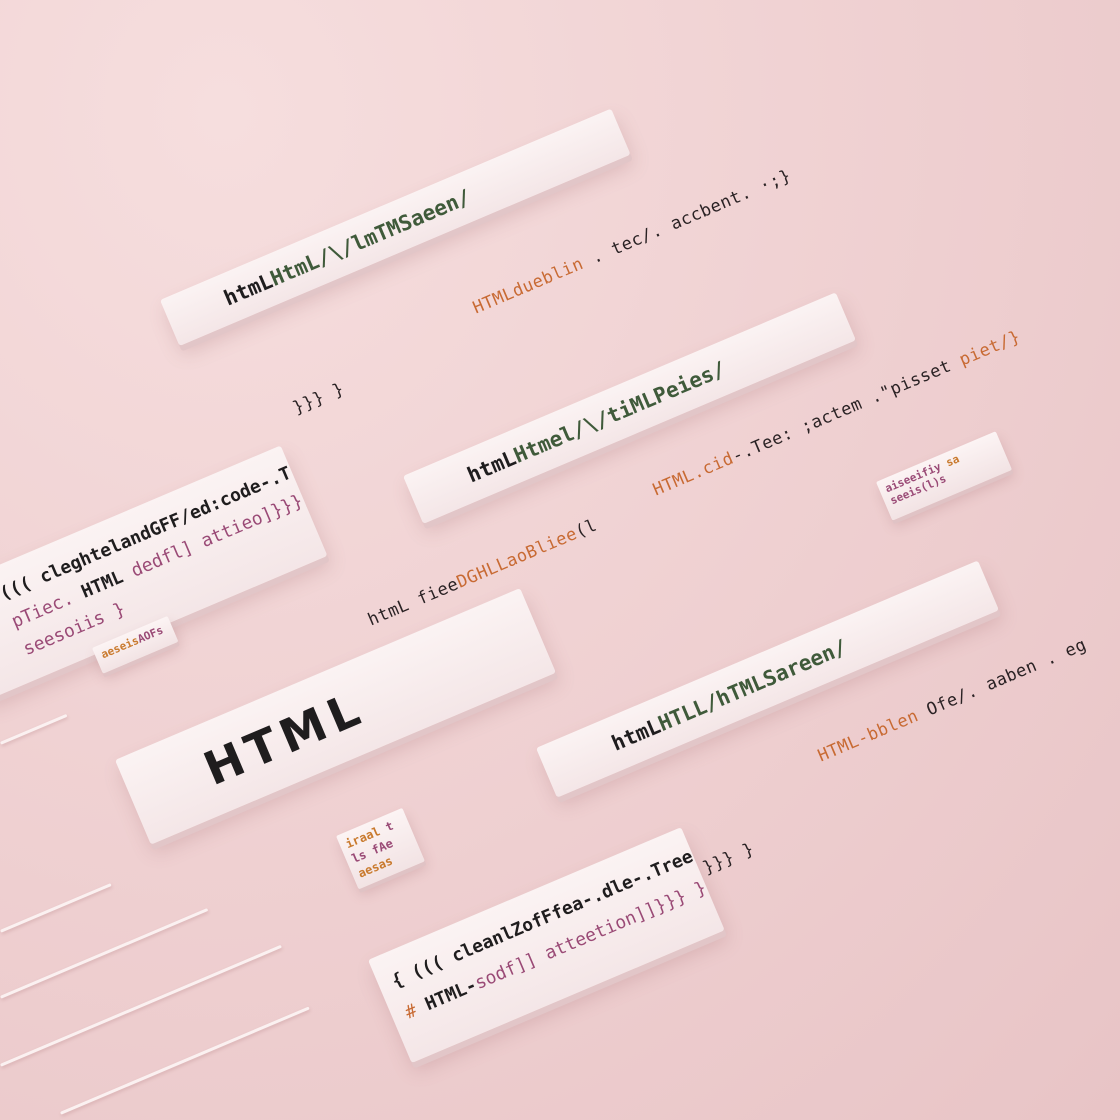 Image resolution: width=1120 pixels, height=1120 pixels. I want to click on code-token: Ofe/. aaben . eg, so click(1001, 679).